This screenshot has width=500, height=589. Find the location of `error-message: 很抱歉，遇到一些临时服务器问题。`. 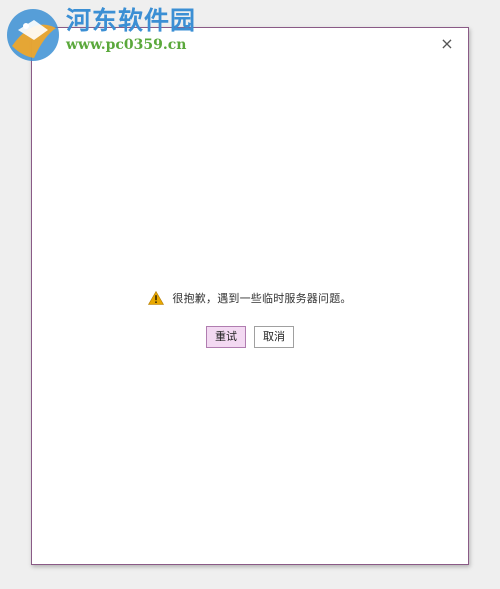

error-message: 很抱歉，遇到一些临时服务器问题。 is located at coordinates (262, 298).